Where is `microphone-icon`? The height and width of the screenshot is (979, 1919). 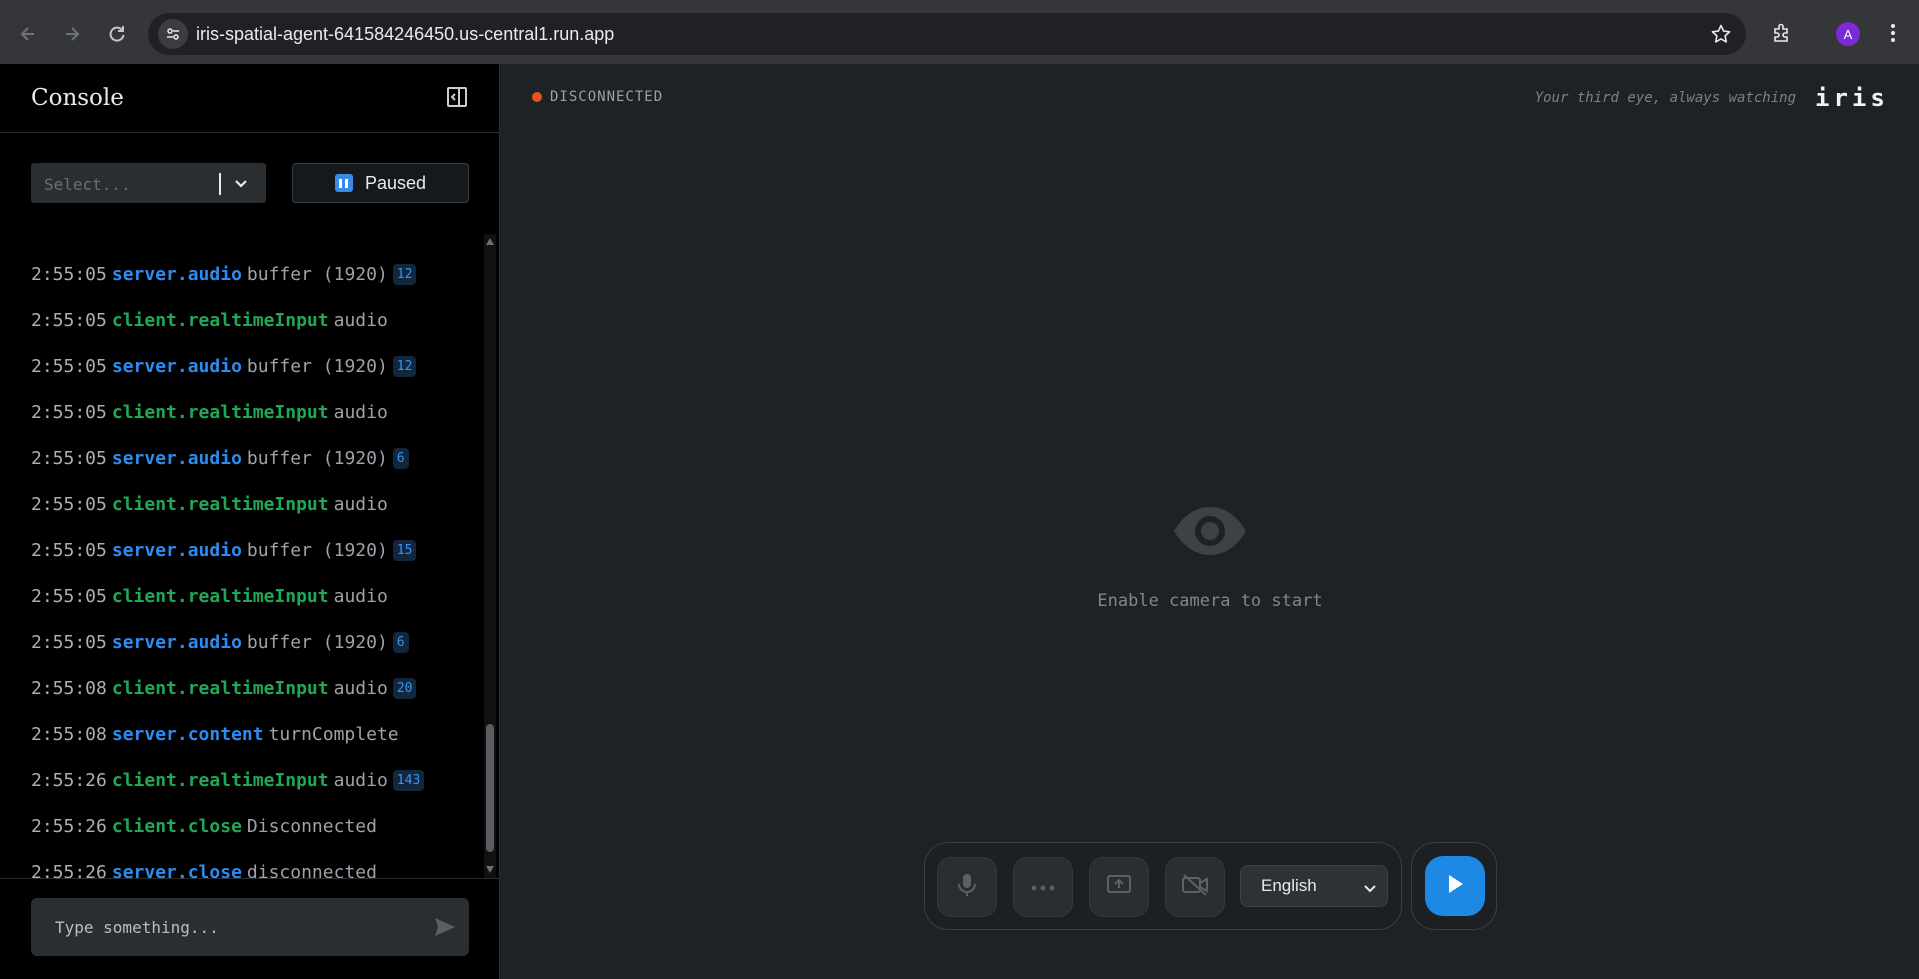
microphone-icon is located at coordinates (967, 887).